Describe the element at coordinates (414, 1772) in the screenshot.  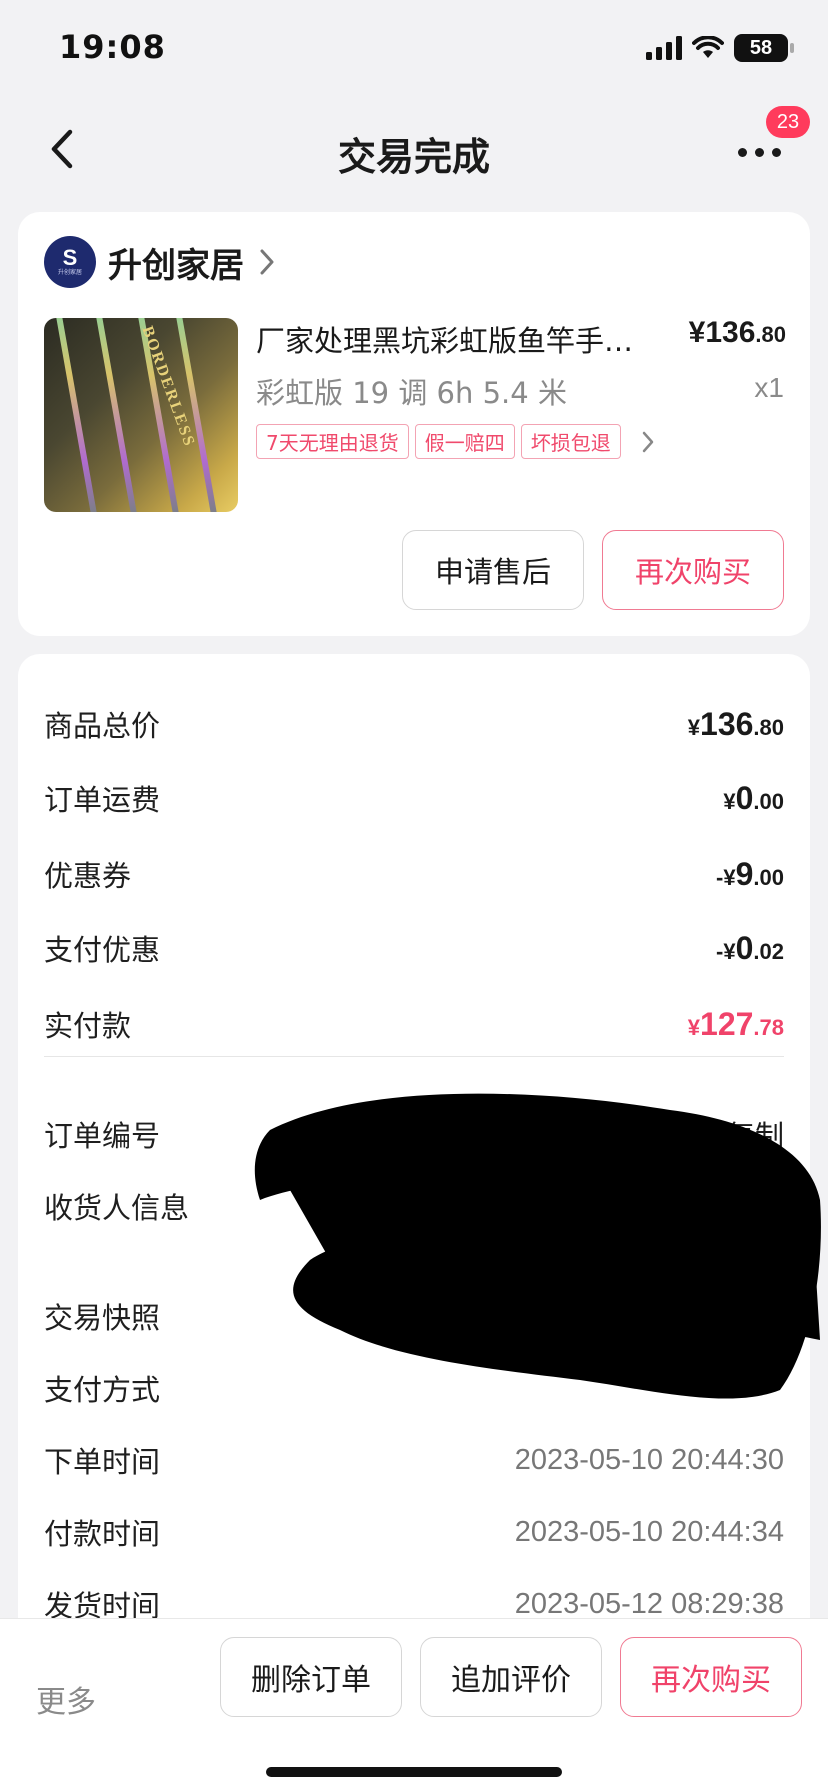
I see `home-indicator` at that location.